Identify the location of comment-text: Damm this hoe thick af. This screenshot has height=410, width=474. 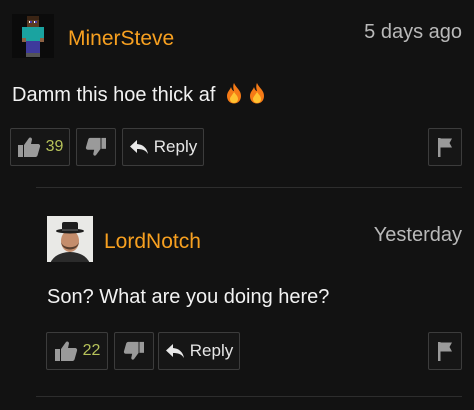
(139, 96).